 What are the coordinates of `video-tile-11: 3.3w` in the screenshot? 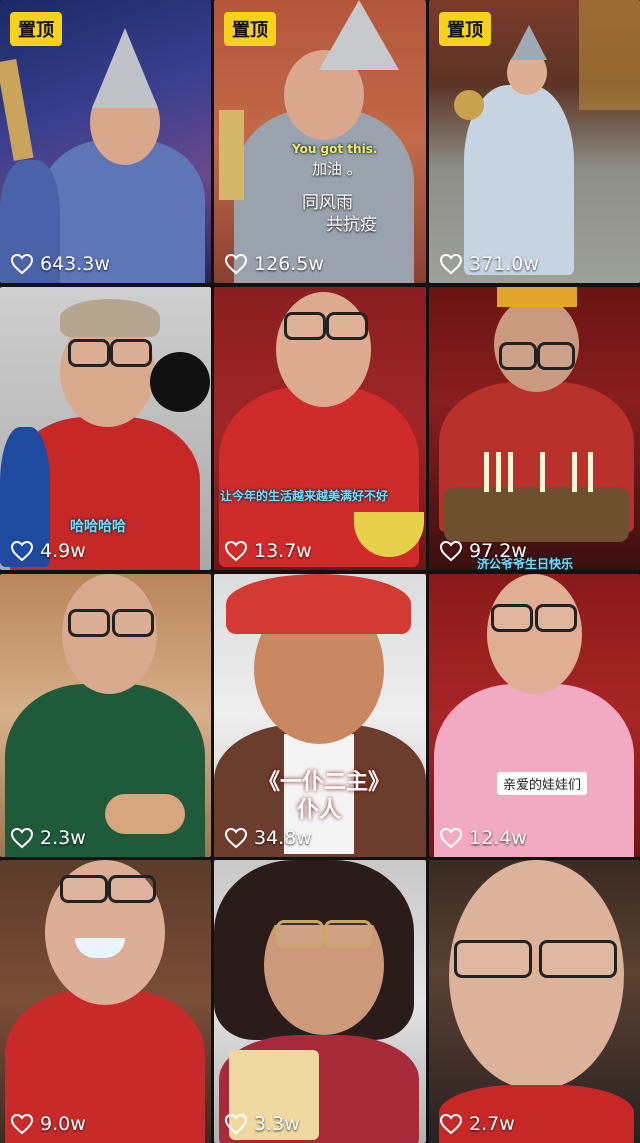 It's located at (320, 1001).